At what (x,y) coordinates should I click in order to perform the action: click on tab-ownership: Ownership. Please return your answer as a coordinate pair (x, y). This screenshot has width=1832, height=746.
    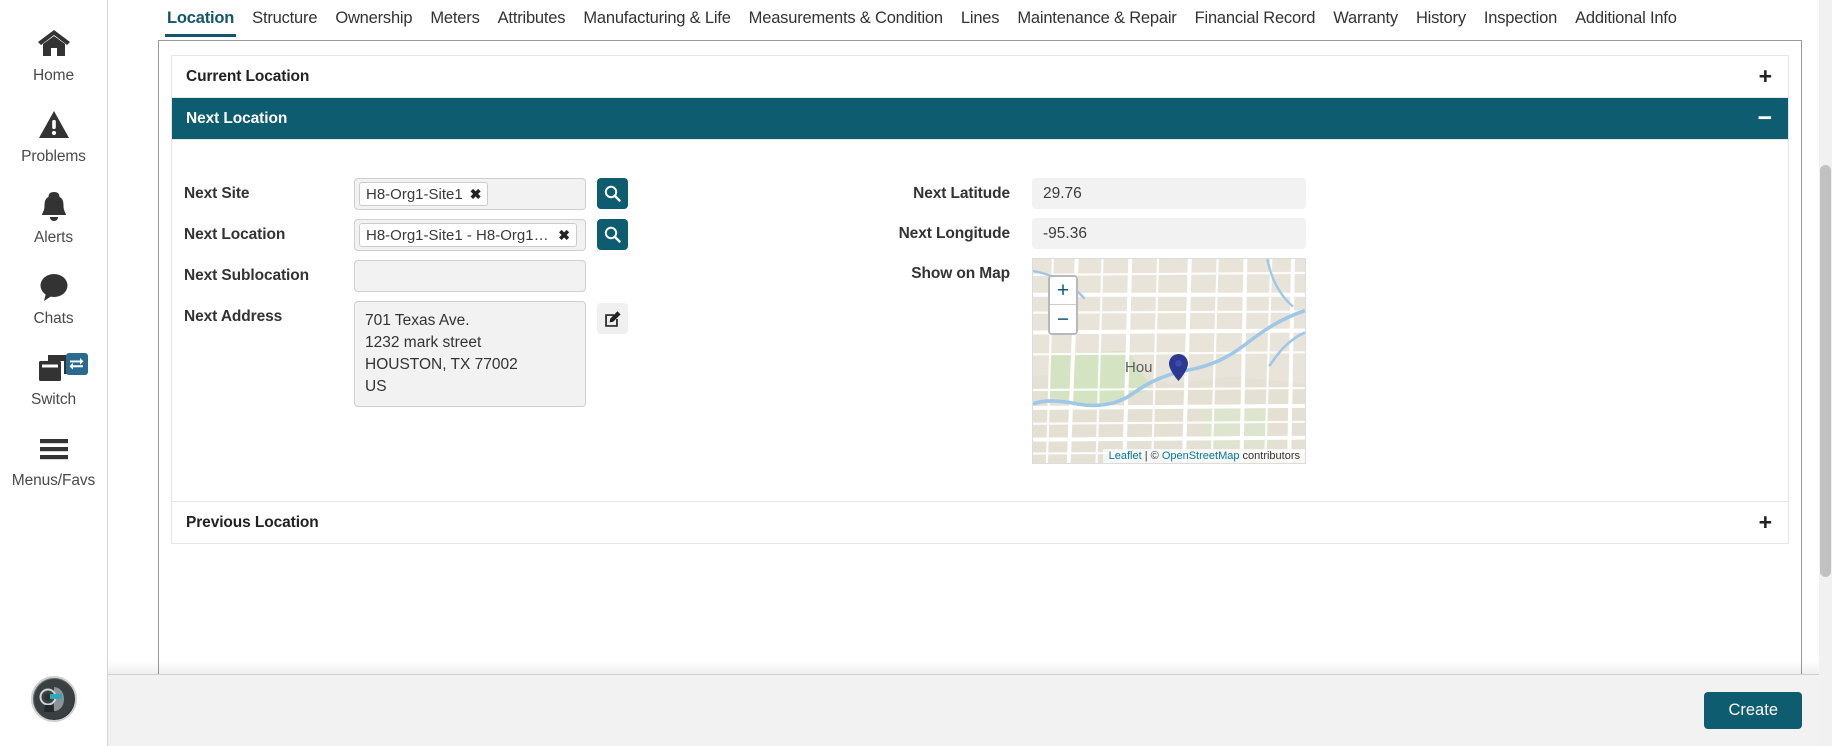
    Looking at the image, I should click on (373, 20).